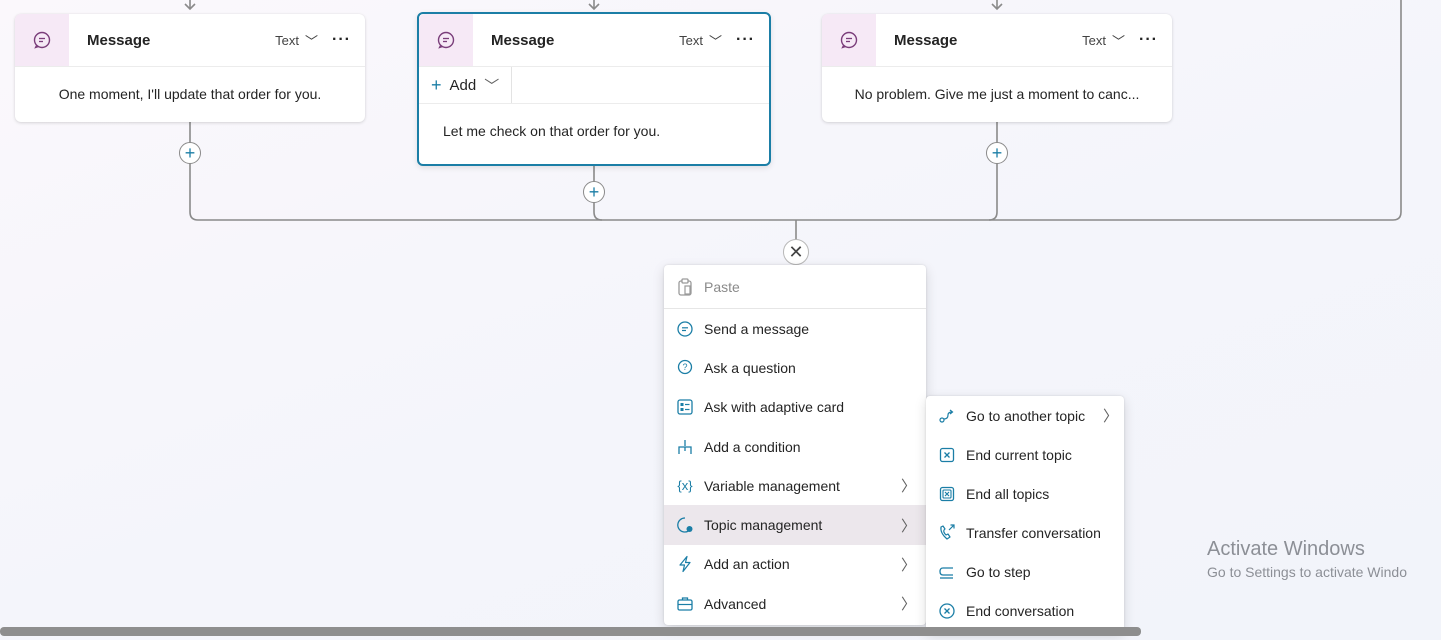 This screenshot has height=640, width=1441. I want to click on menu-item-send-message: Send a message, so click(795, 328).